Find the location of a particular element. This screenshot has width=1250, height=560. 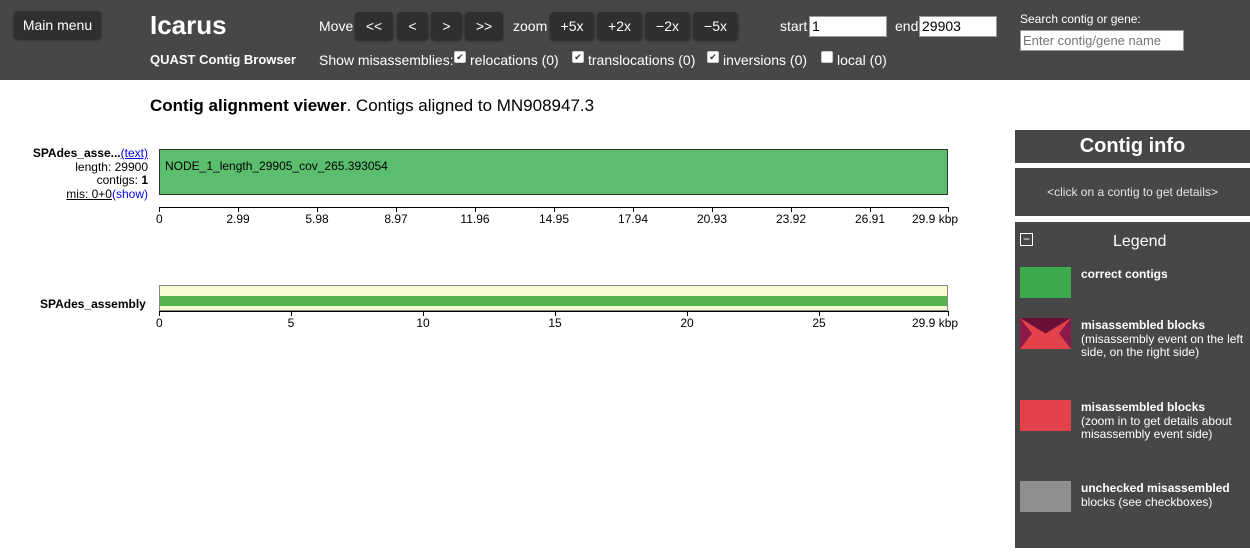

zoom-in-5x-button: +5x is located at coordinates (572, 26).